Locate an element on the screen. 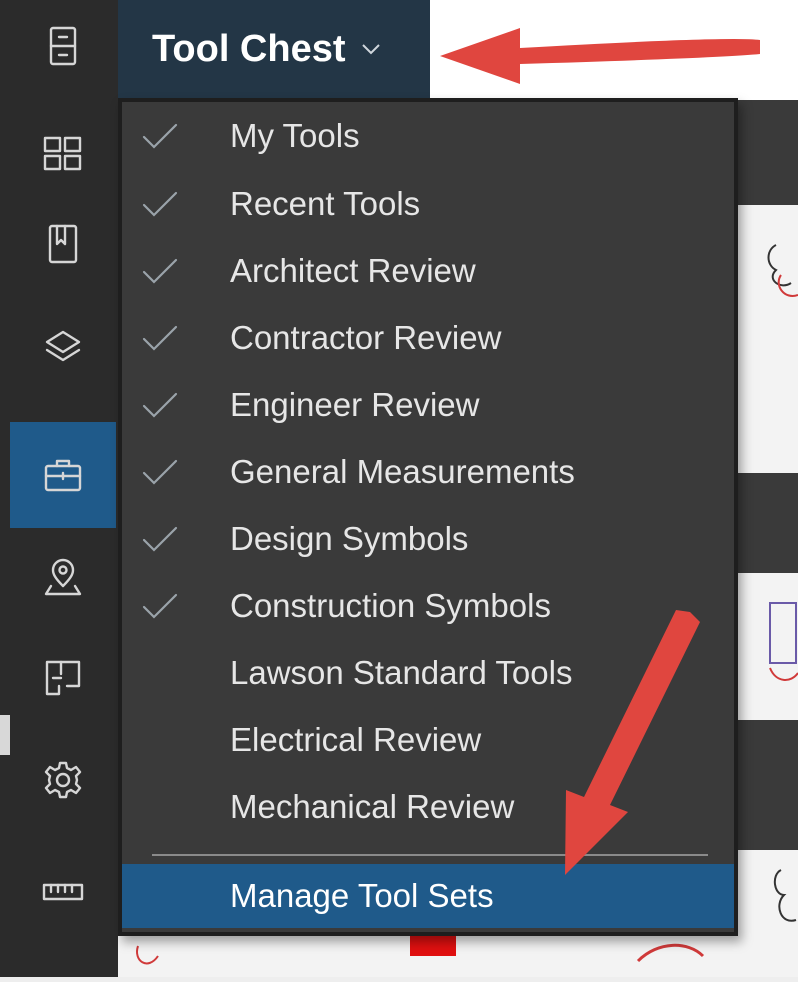 The image size is (798, 982). tool-chest-label: Tool Chest is located at coordinates (249, 48).